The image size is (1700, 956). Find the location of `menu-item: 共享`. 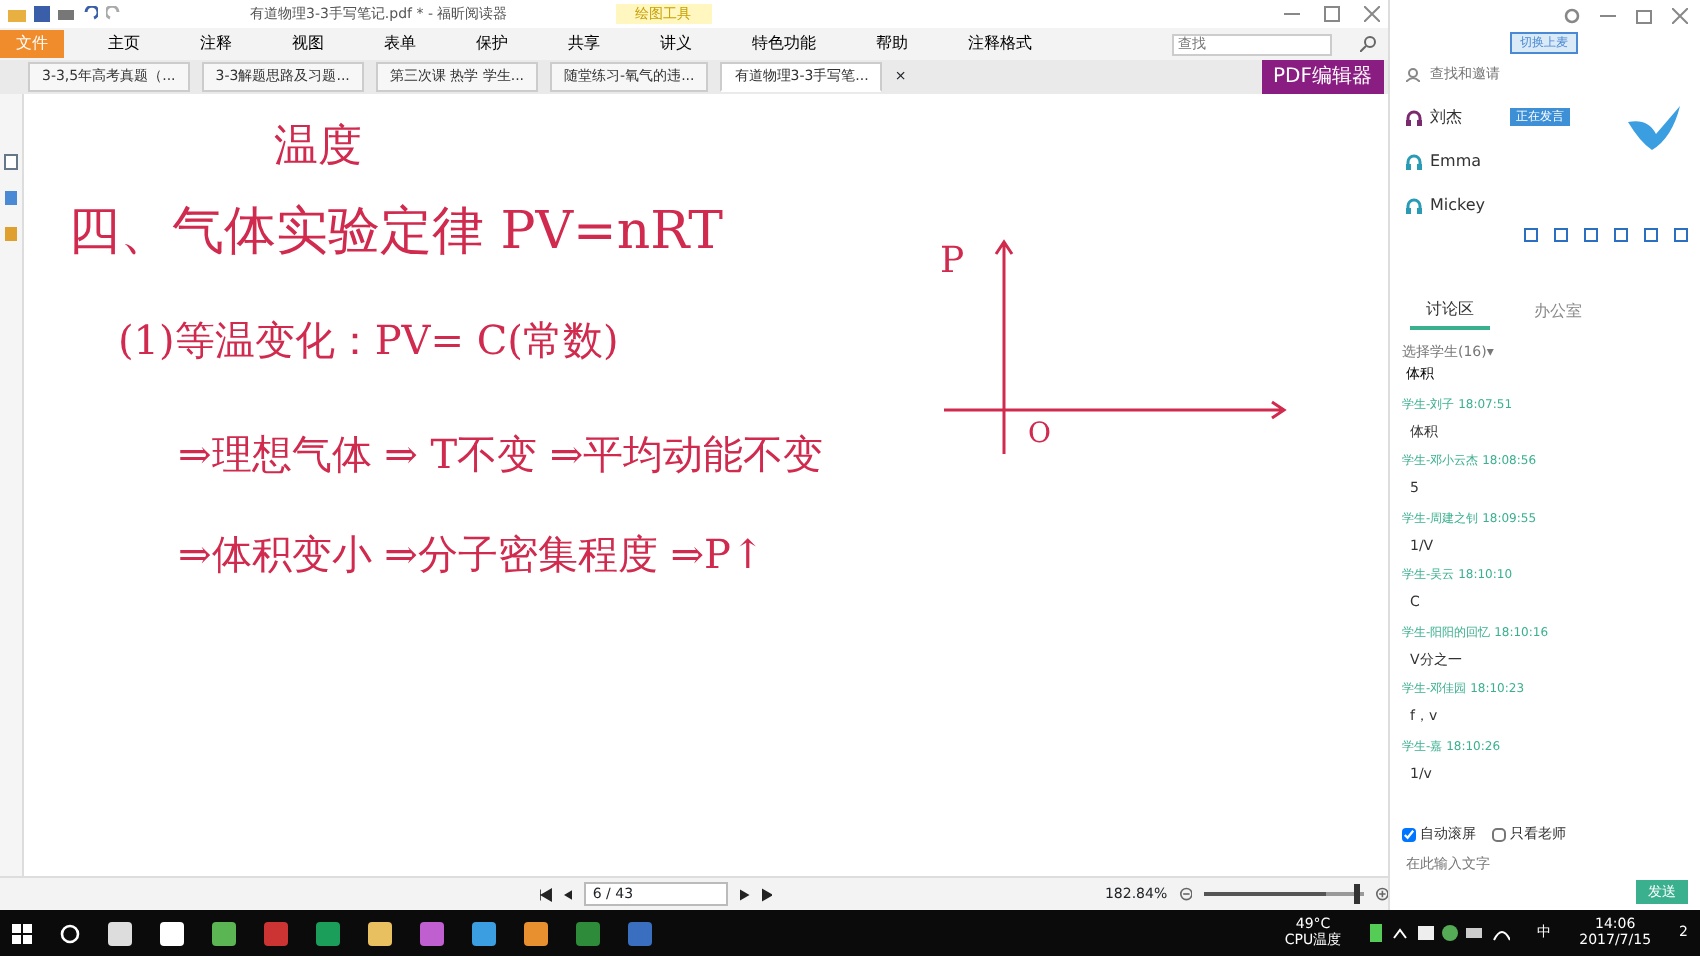

menu-item: 共享 is located at coordinates (584, 44).